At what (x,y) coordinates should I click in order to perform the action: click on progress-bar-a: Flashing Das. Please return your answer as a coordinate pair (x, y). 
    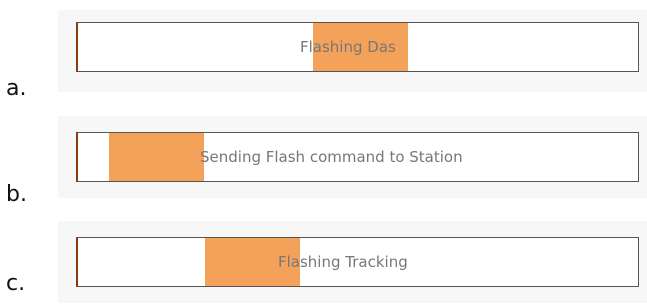
    Looking at the image, I should click on (357, 47).